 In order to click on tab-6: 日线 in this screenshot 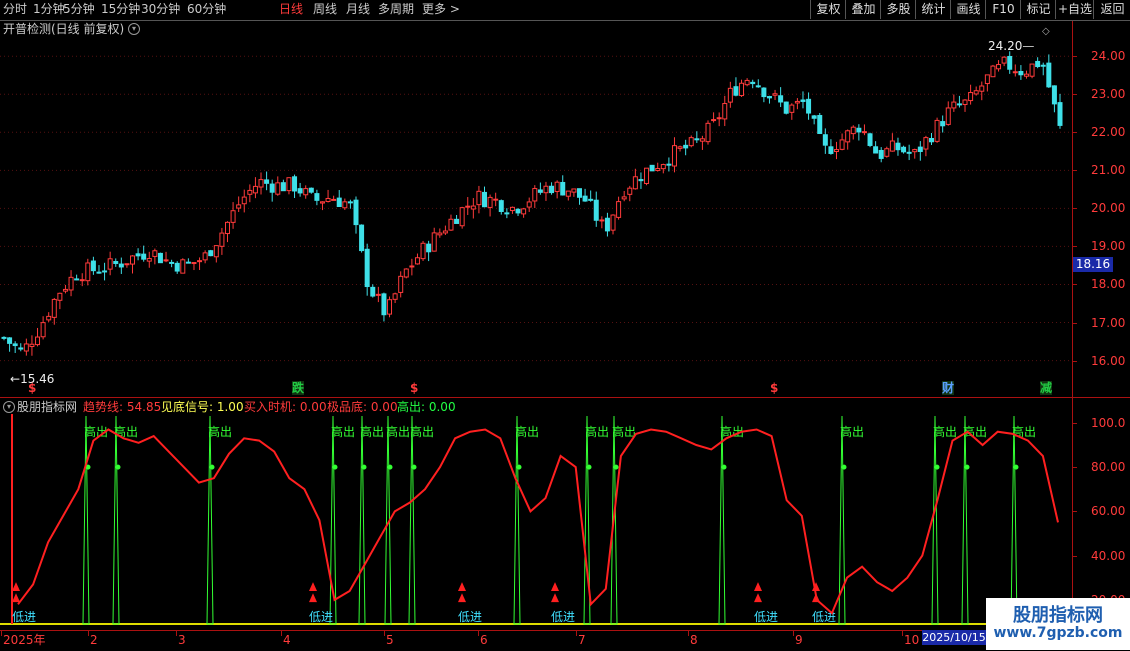, I will do `click(291, 9)`.